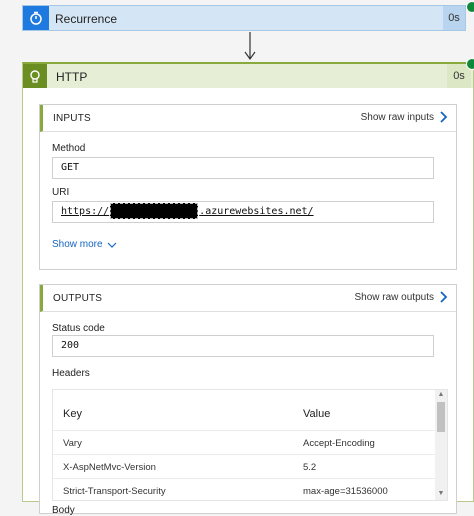  I want to click on uri-suffix: .azurewebsites.net/, so click(256, 211).